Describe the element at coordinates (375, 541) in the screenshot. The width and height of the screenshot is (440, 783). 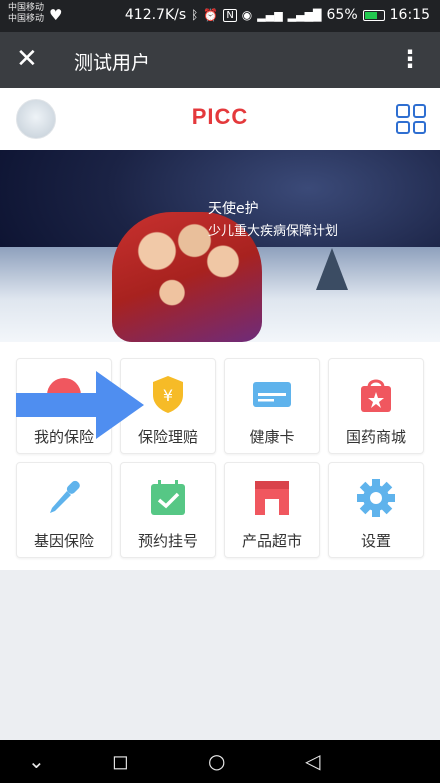
I see `menu-label: 设置` at that location.